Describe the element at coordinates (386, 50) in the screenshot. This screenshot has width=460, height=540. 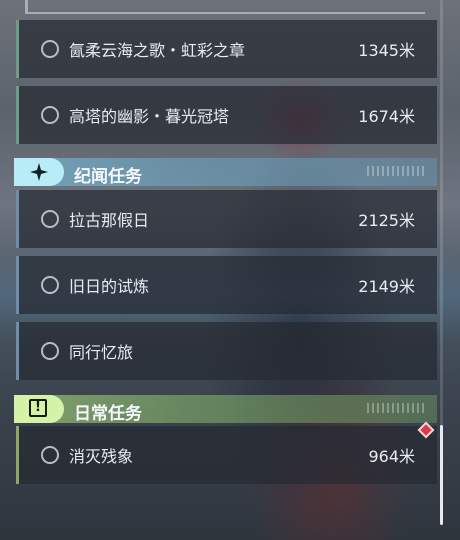
I see `task-distance: 1345米` at that location.